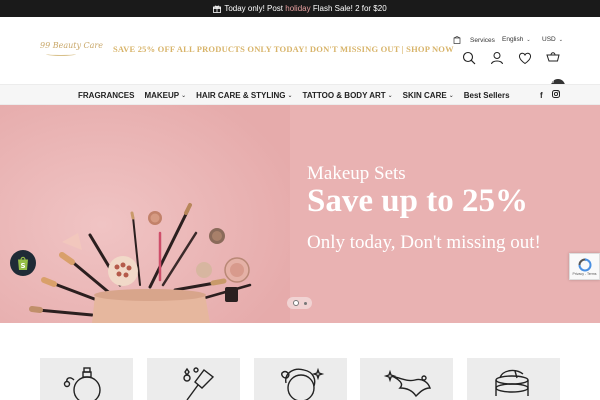 The width and height of the screenshot is (600, 400). I want to click on nav-item-fragrances: FRAGRANCES, so click(106, 95).